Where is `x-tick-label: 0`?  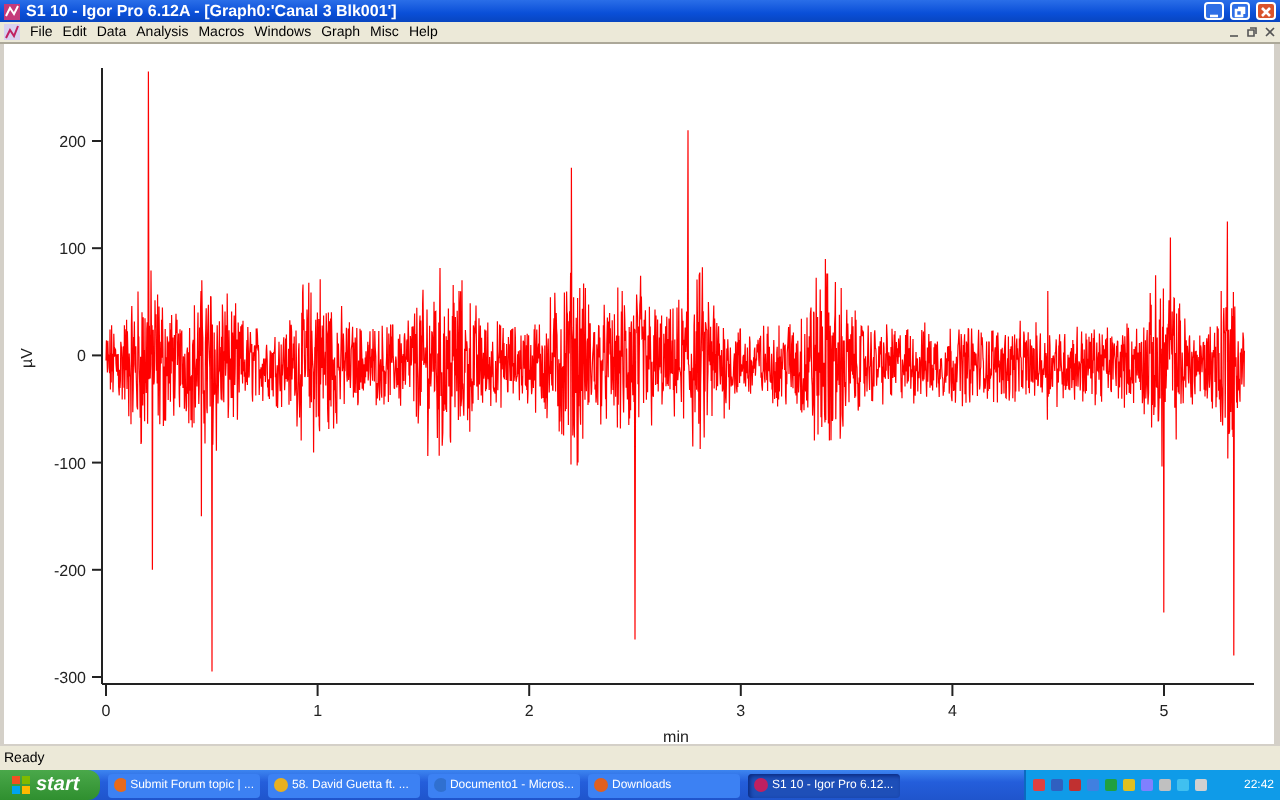
x-tick-label: 0 is located at coordinates (106, 711).